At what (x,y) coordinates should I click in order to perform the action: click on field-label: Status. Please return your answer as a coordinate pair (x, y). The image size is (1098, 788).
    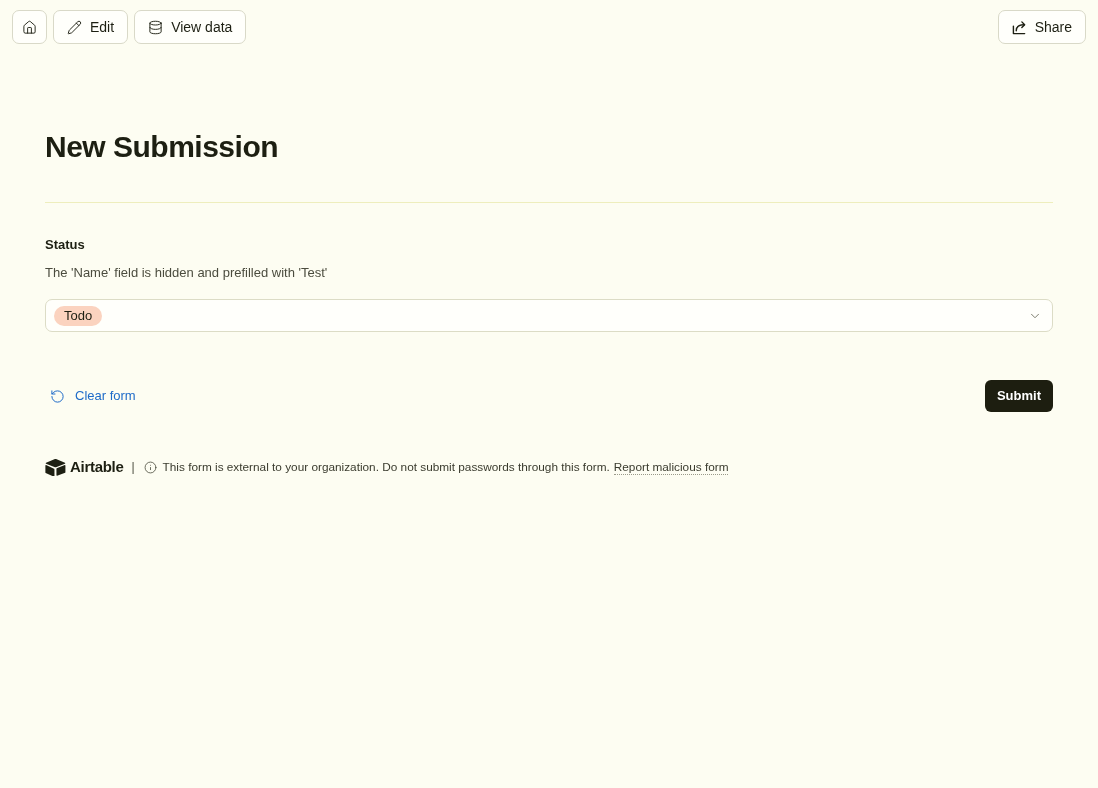
    Looking at the image, I should click on (65, 245).